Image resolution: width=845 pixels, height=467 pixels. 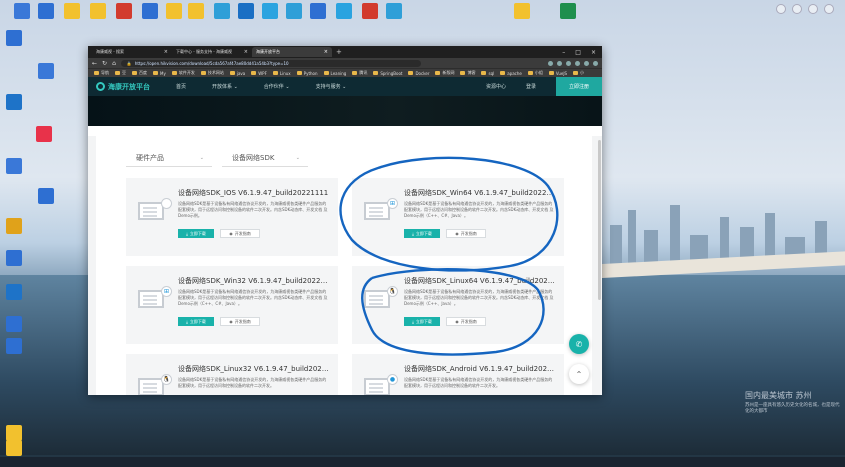 What do you see at coordinates (579, 86) in the screenshot?
I see `register-button: 立即注册` at bounding box center [579, 86].